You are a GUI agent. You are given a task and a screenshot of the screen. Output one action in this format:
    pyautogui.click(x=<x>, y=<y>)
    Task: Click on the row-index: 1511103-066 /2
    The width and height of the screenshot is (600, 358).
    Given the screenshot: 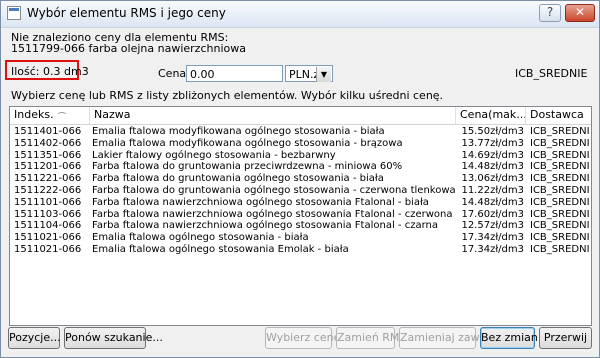 What is the action you would take?
    pyautogui.click(x=48, y=214)
    